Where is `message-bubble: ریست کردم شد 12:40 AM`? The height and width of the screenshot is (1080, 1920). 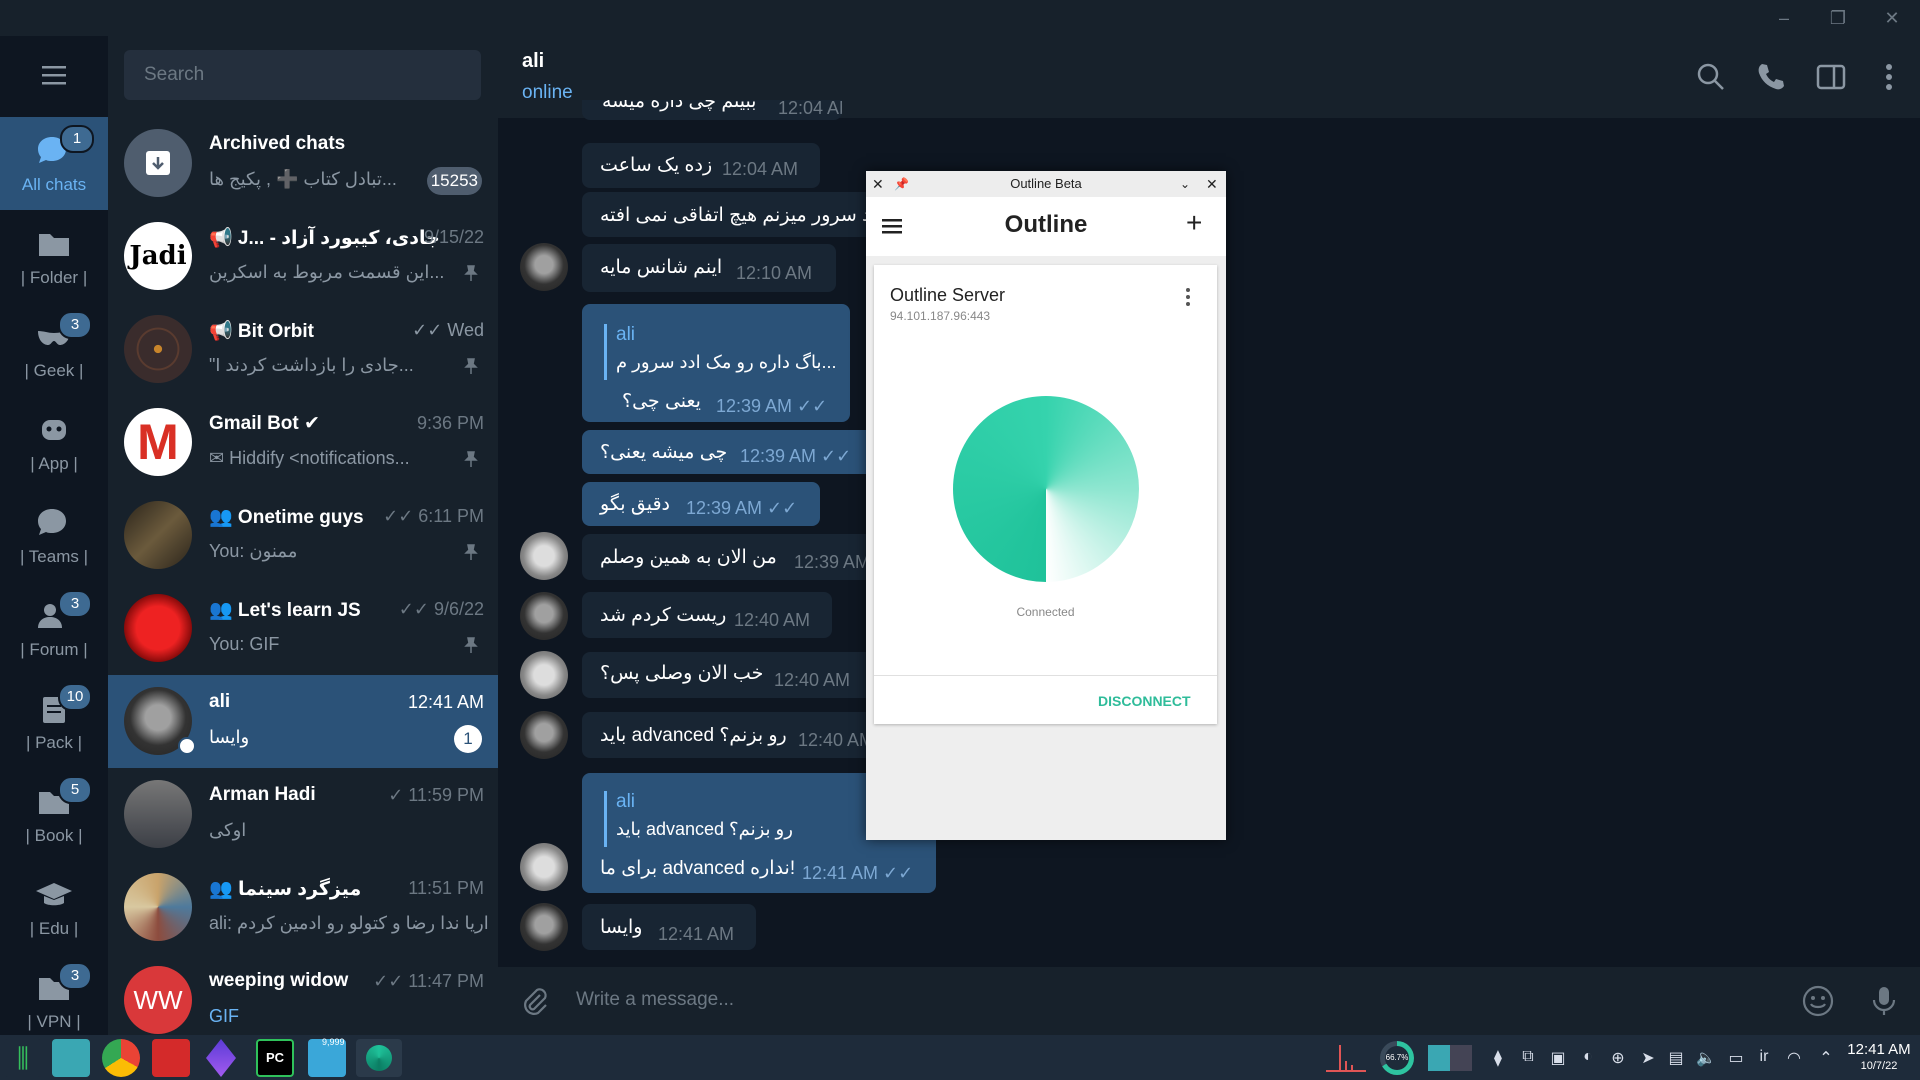
message-bubble: ریست کردم شد 12:40 AM is located at coordinates (707, 615).